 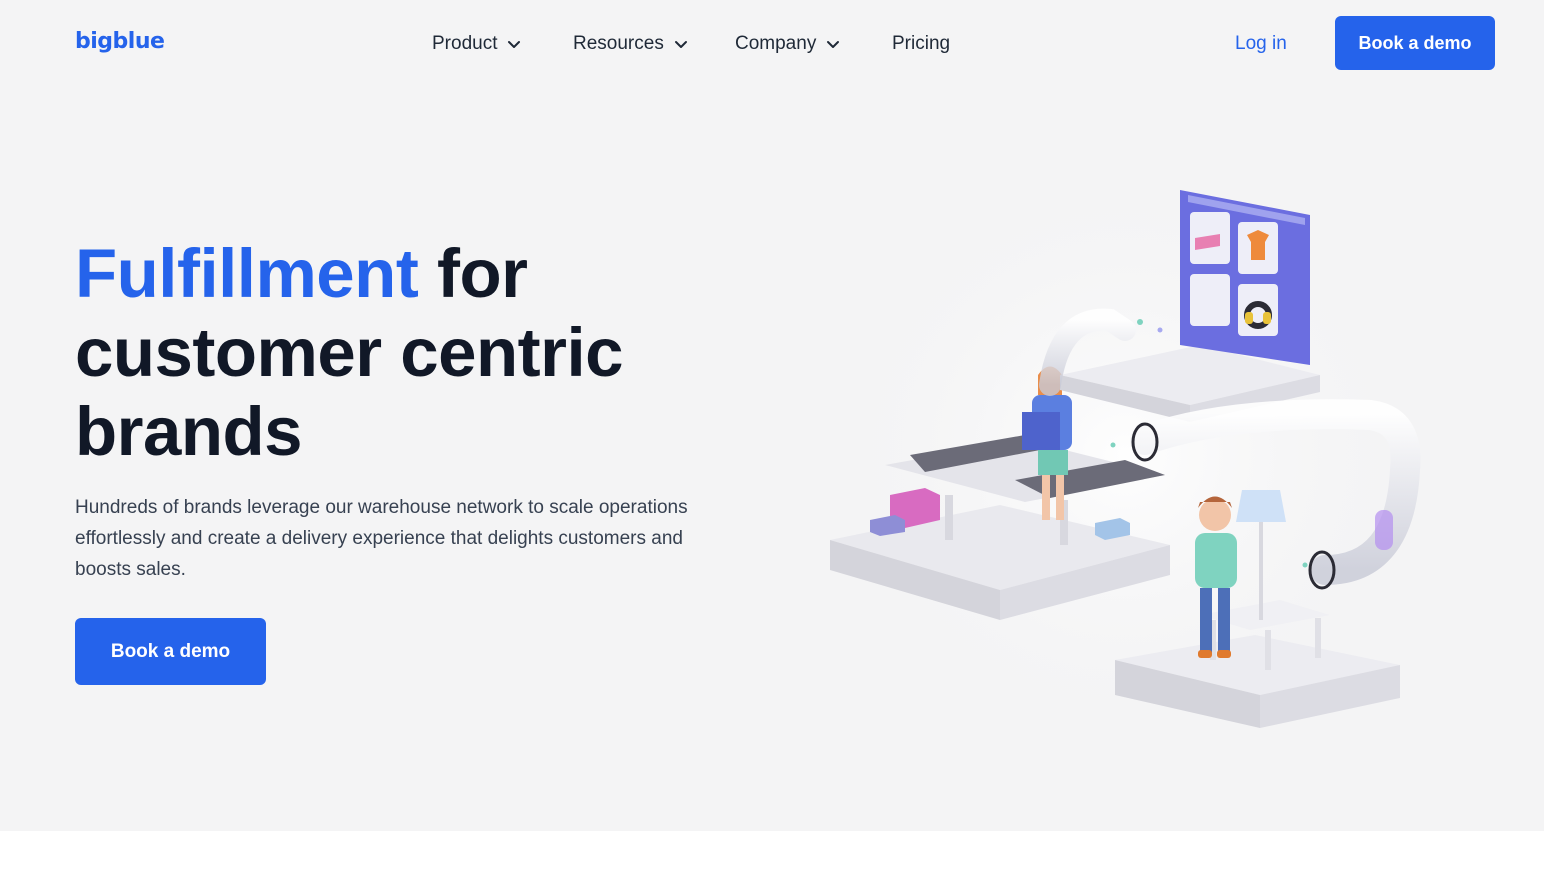 I want to click on nav-product-label: Product, so click(x=465, y=43).